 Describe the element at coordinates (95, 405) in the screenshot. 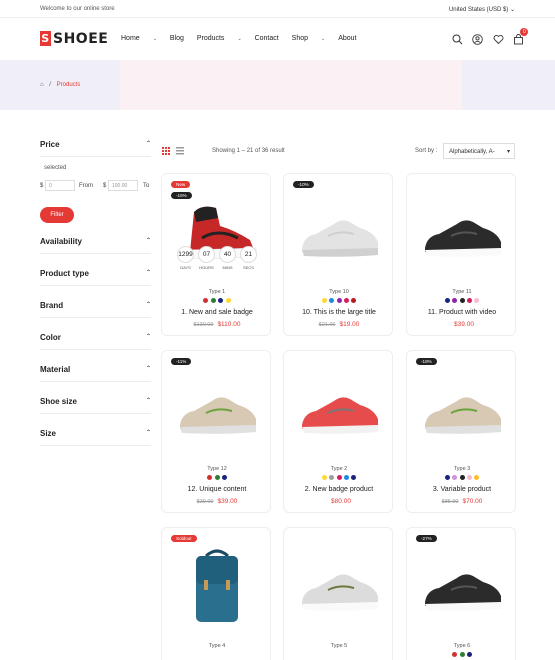

I see `filter-section-header: Shoe size ⌃` at that location.